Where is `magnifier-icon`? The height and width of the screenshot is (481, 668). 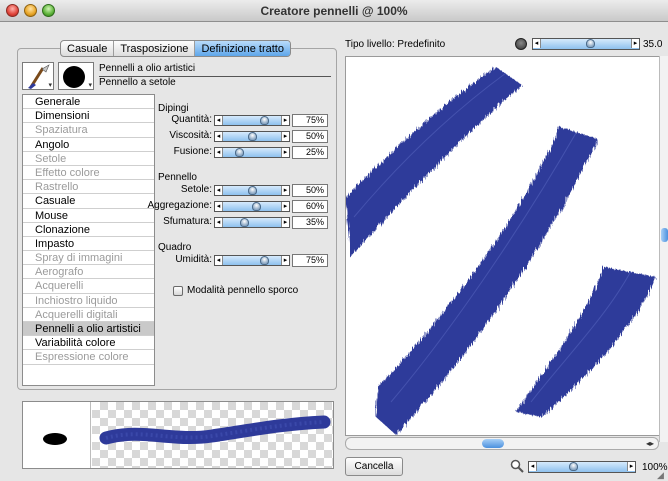
magnifier-icon is located at coordinates (517, 466).